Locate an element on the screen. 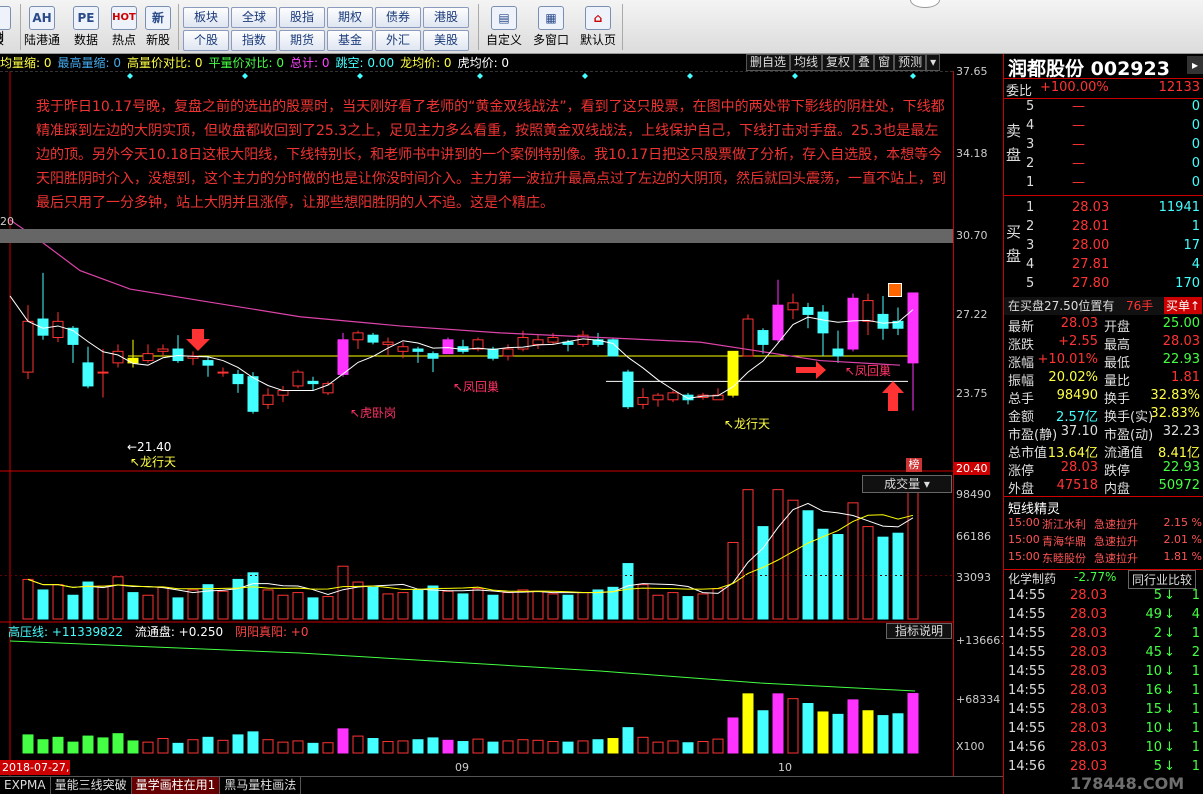 This screenshot has height=794, width=1203. tick-row: 14:55 28.03 10 ↓ 1 is located at coordinates (1103, 730).